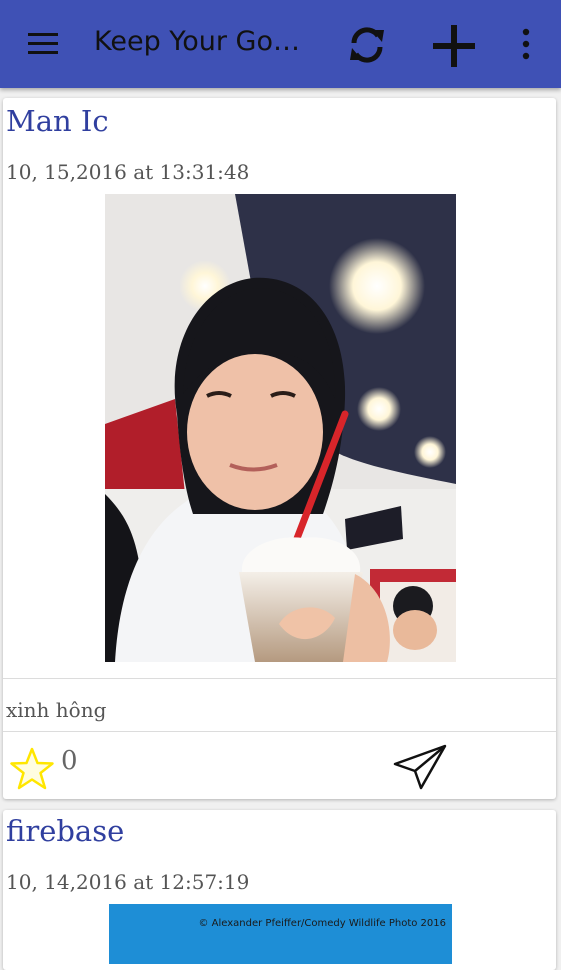 The image size is (561, 970). What do you see at coordinates (367, 45) in the screenshot?
I see `refresh-icon` at bounding box center [367, 45].